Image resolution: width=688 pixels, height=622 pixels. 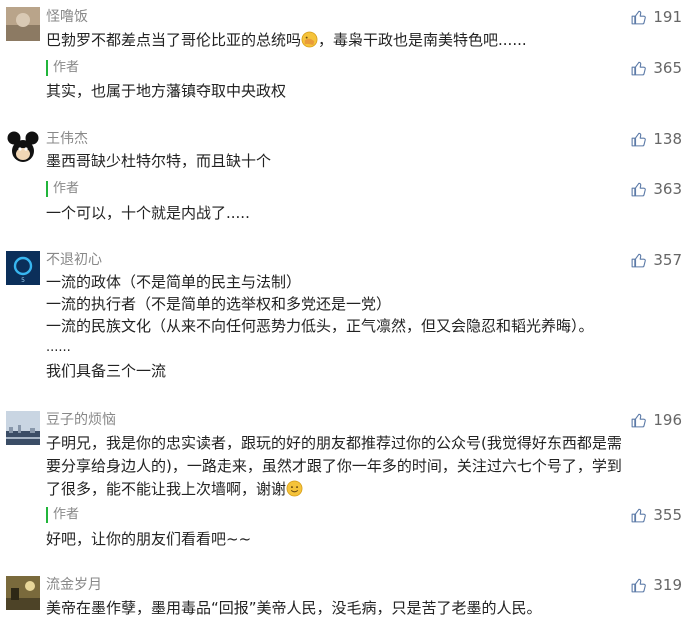 What do you see at coordinates (23, 268) in the screenshot?
I see `avatar: 5` at bounding box center [23, 268].